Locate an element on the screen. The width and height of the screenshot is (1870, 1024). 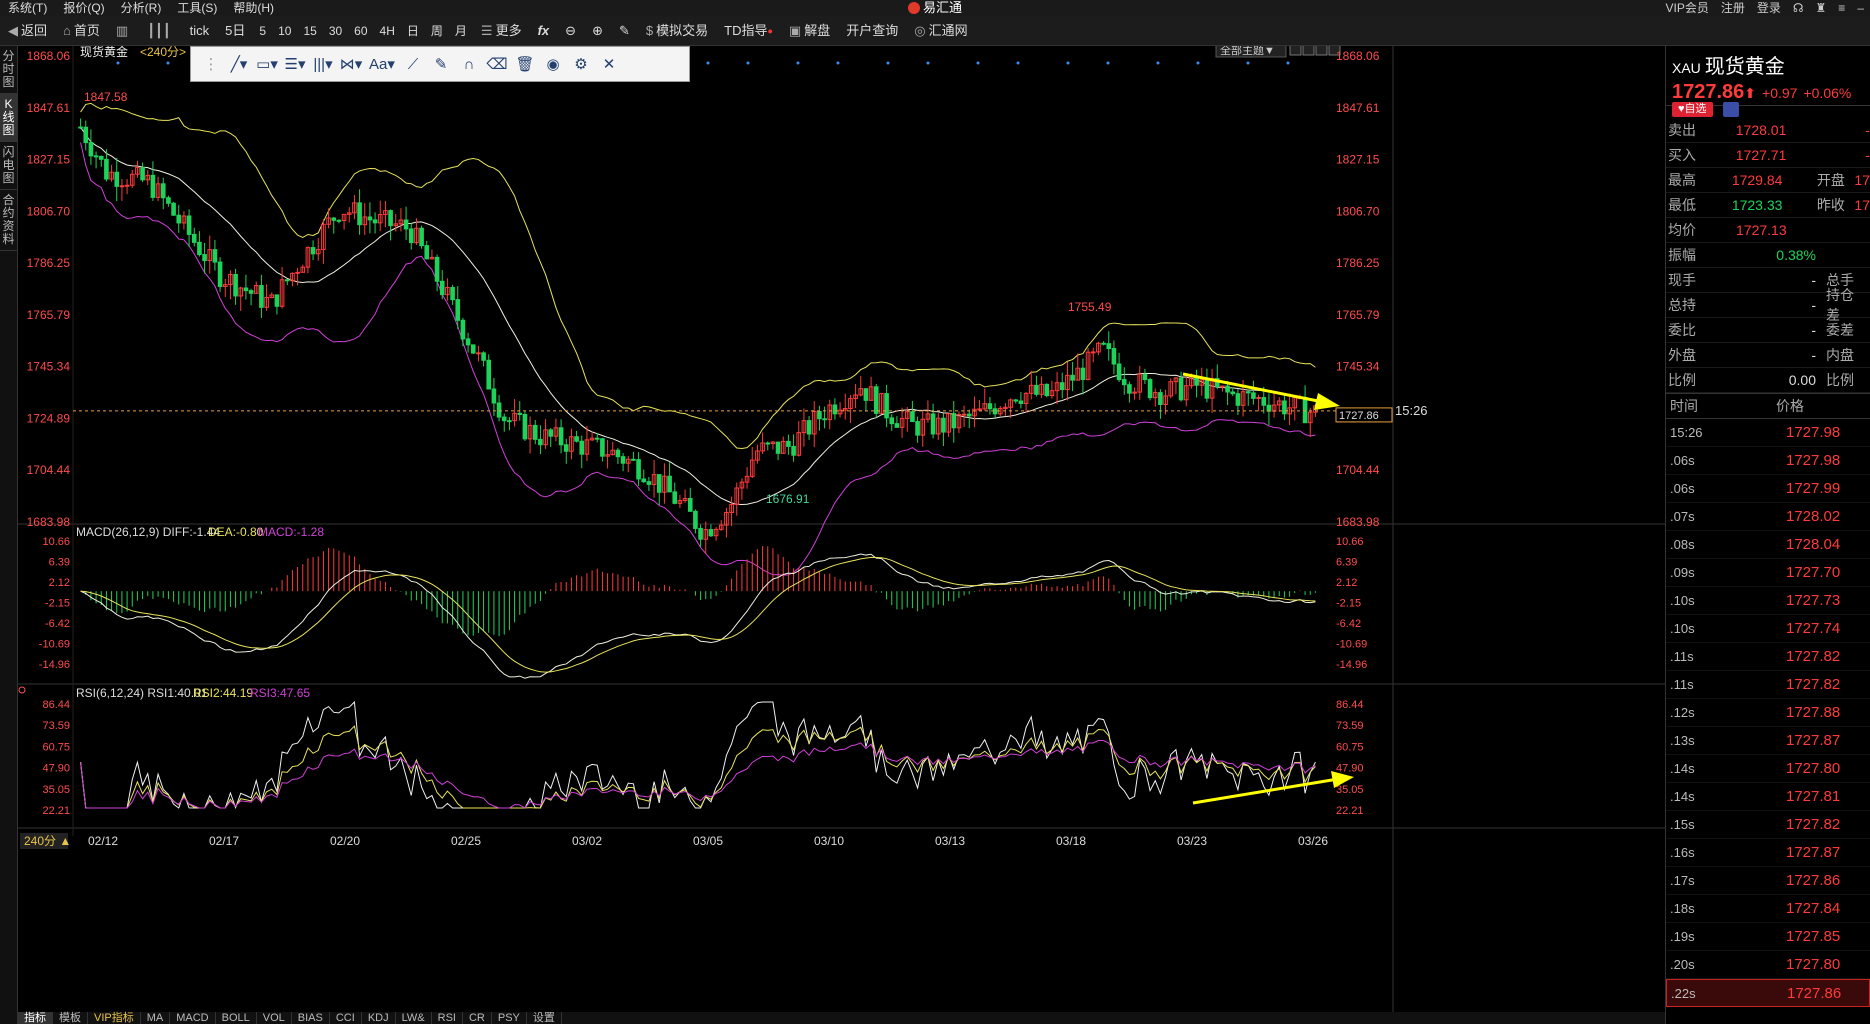
skin-icon: ♜ is located at coordinates (1821, 8).